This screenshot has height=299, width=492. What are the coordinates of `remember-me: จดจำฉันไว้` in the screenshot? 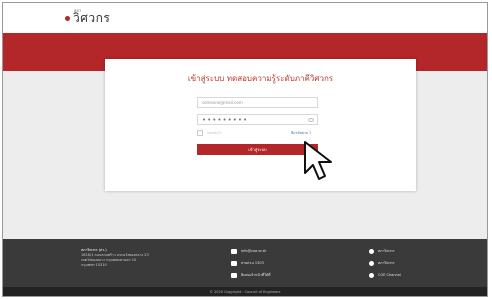 It's located at (209, 133).